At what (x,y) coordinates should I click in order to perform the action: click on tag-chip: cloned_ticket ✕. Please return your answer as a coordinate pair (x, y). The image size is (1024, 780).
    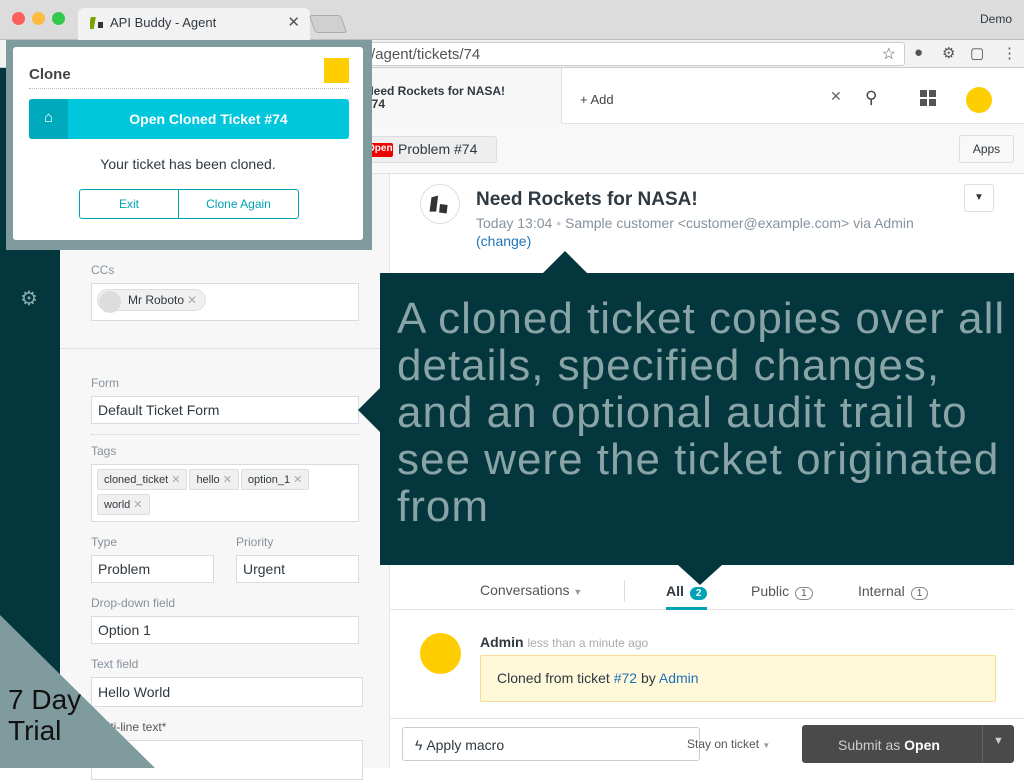
    Looking at the image, I should click on (142, 479).